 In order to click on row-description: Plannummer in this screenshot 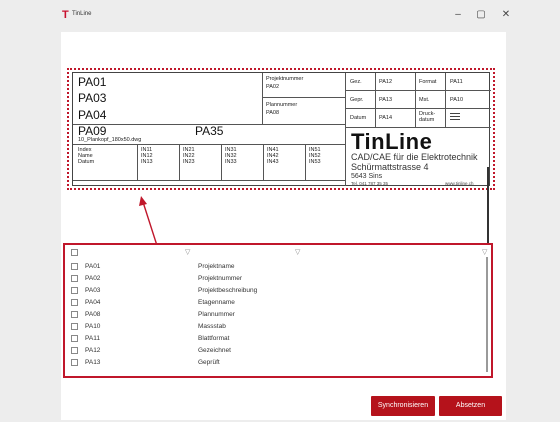, I will do `click(216, 314)`.